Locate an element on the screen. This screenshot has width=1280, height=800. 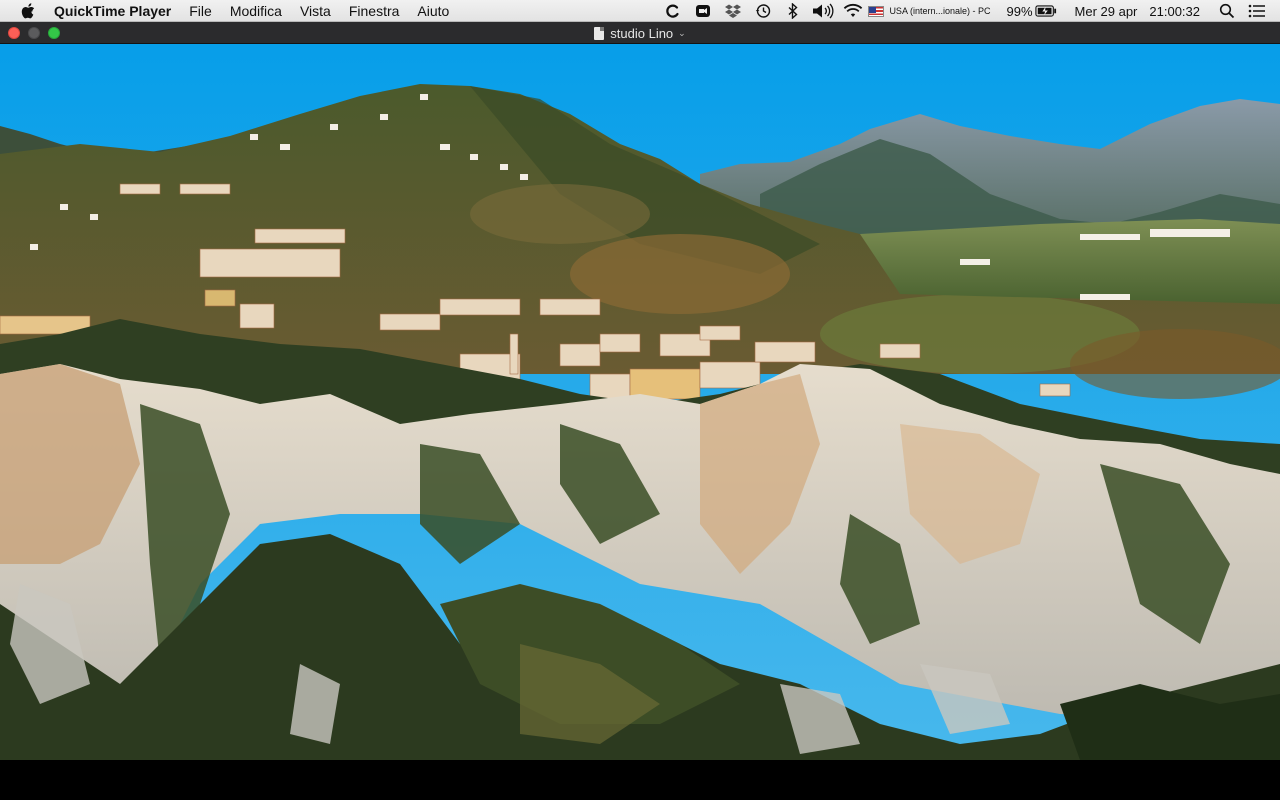
battery-percent: 99% is located at coordinates (1019, 11).